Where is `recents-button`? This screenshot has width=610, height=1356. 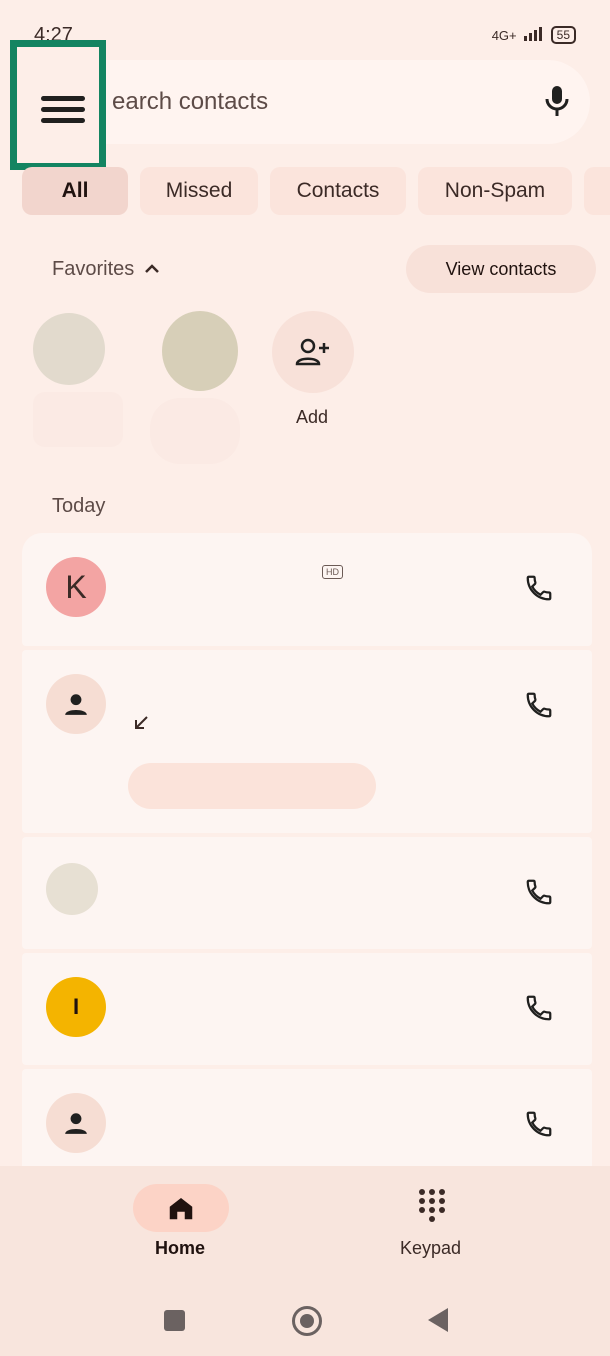 recents-button is located at coordinates (174, 1320).